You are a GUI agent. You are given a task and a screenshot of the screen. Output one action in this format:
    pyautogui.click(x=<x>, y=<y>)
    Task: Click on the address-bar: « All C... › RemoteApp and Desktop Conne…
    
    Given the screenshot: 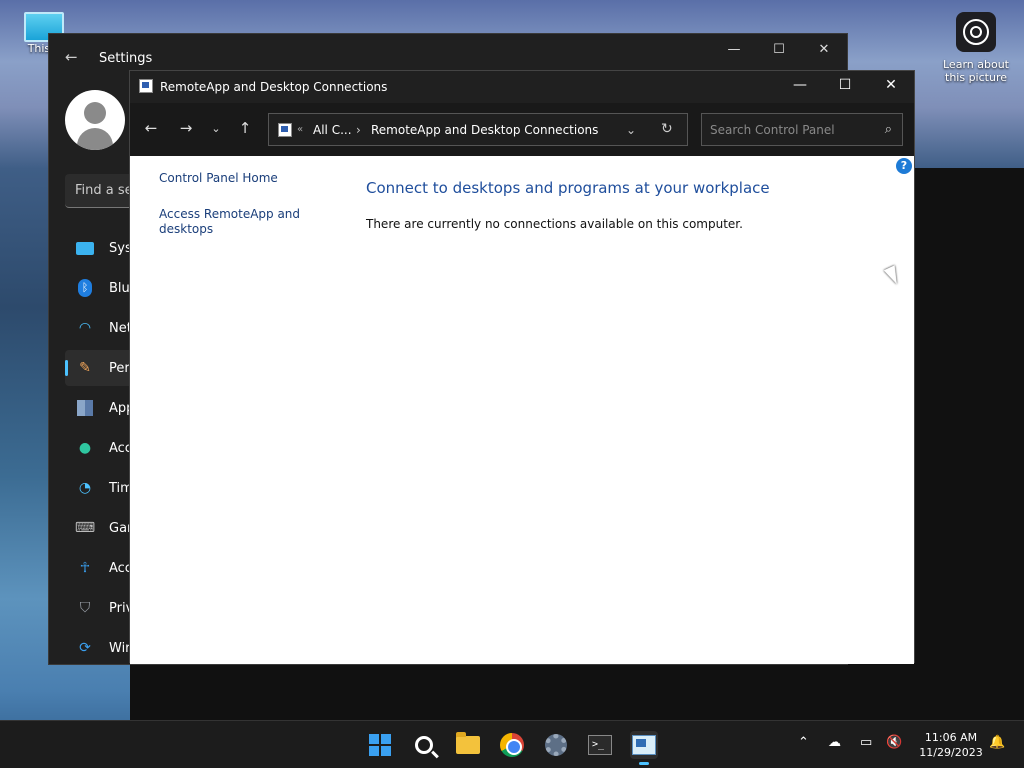 What is the action you would take?
    pyautogui.click(x=478, y=129)
    